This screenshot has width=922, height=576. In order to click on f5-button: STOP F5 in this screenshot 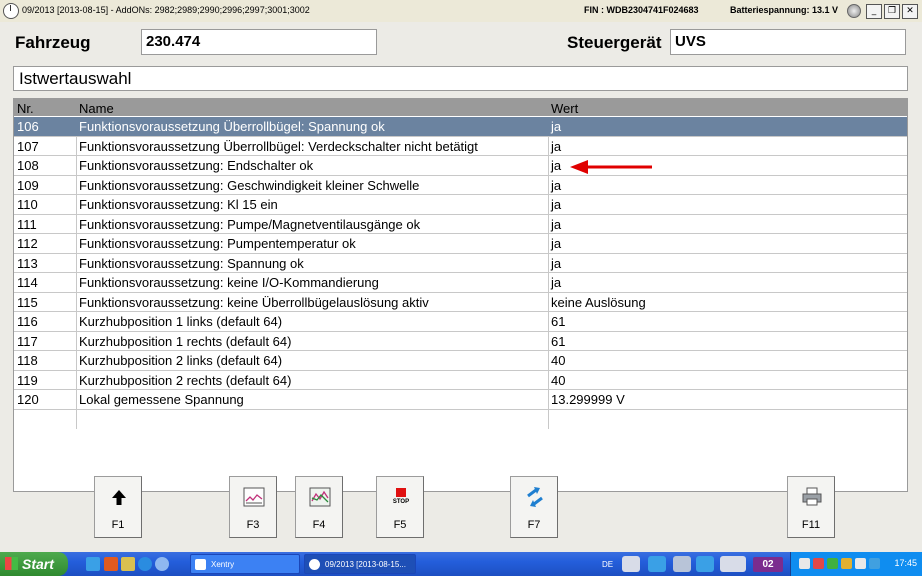, I will do `click(400, 507)`.